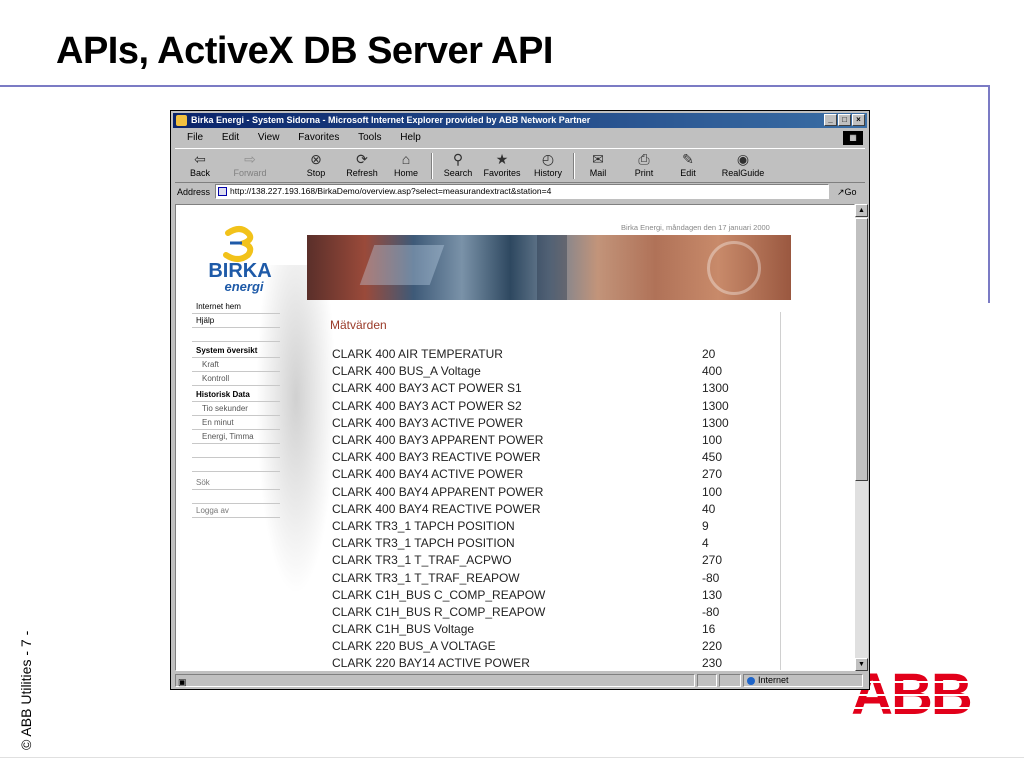 The image size is (1024, 768). Describe the element at coordinates (552, 492) in the screenshot. I see `table-row: CLARK 400 BAY4 APPARENT POWER 100` at that location.